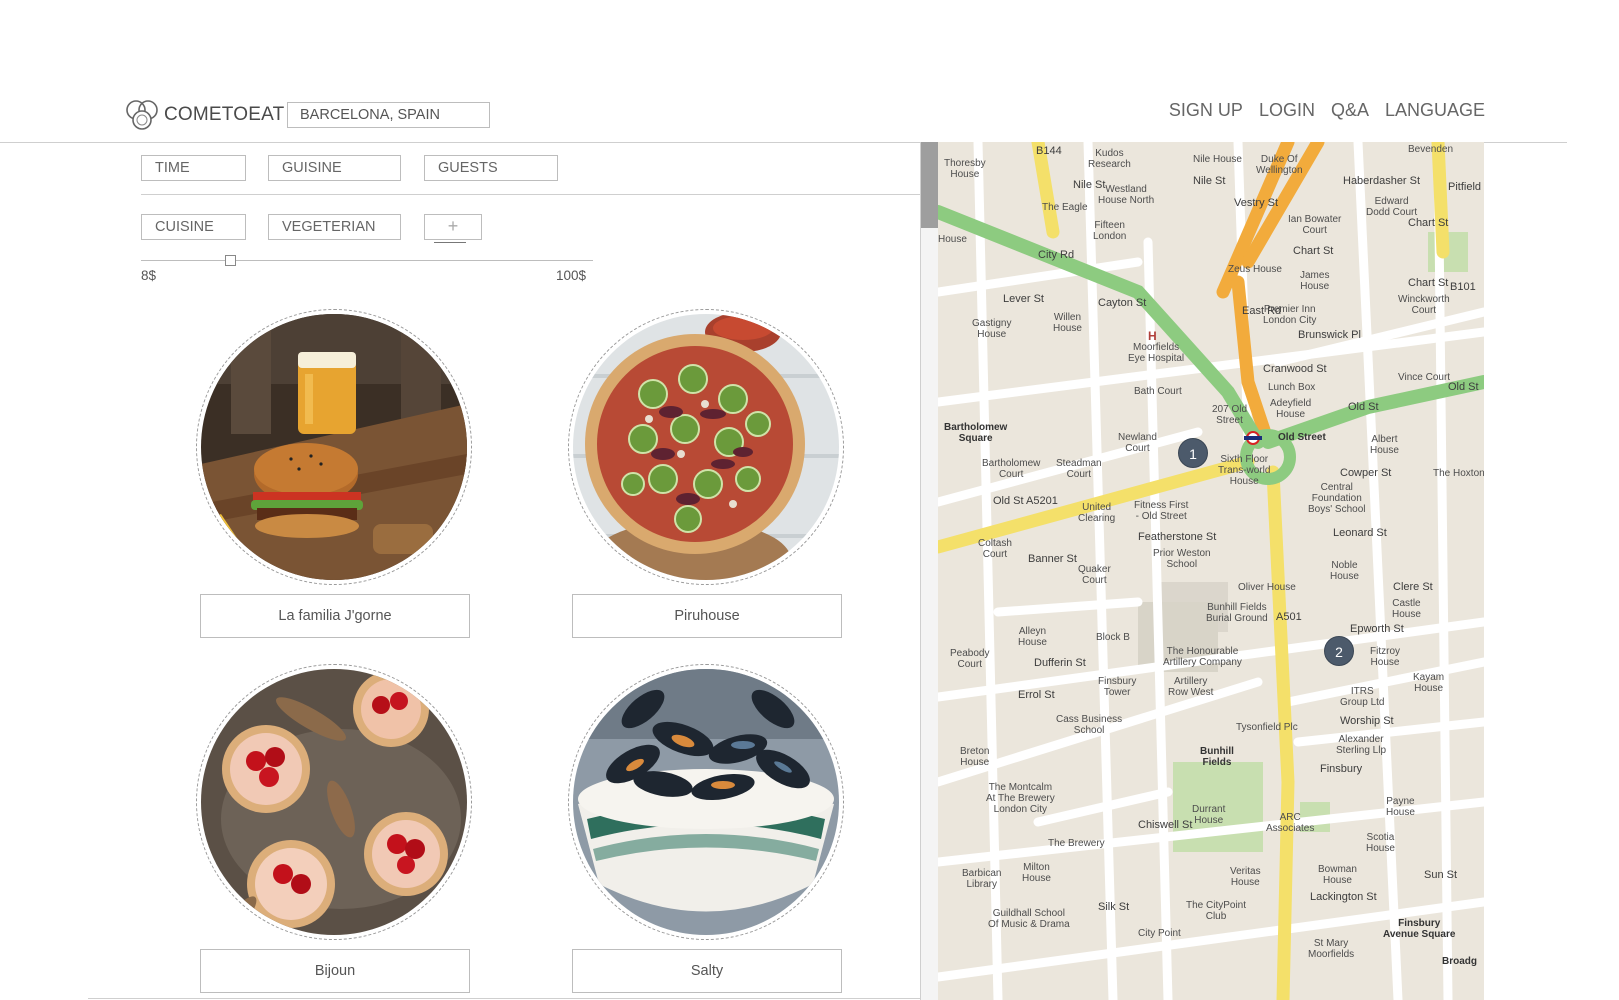 The width and height of the screenshot is (1619, 1000). I want to click on restaurant-name-2: Piruhouse, so click(707, 616).